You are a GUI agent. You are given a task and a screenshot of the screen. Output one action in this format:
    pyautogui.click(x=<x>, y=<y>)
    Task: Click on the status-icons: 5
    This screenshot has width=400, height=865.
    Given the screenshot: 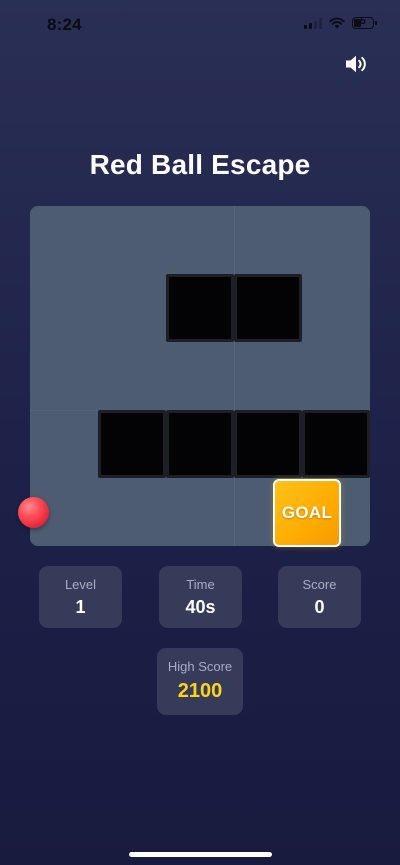 What is the action you would take?
    pyautogui.click(x=340, y=22)
    